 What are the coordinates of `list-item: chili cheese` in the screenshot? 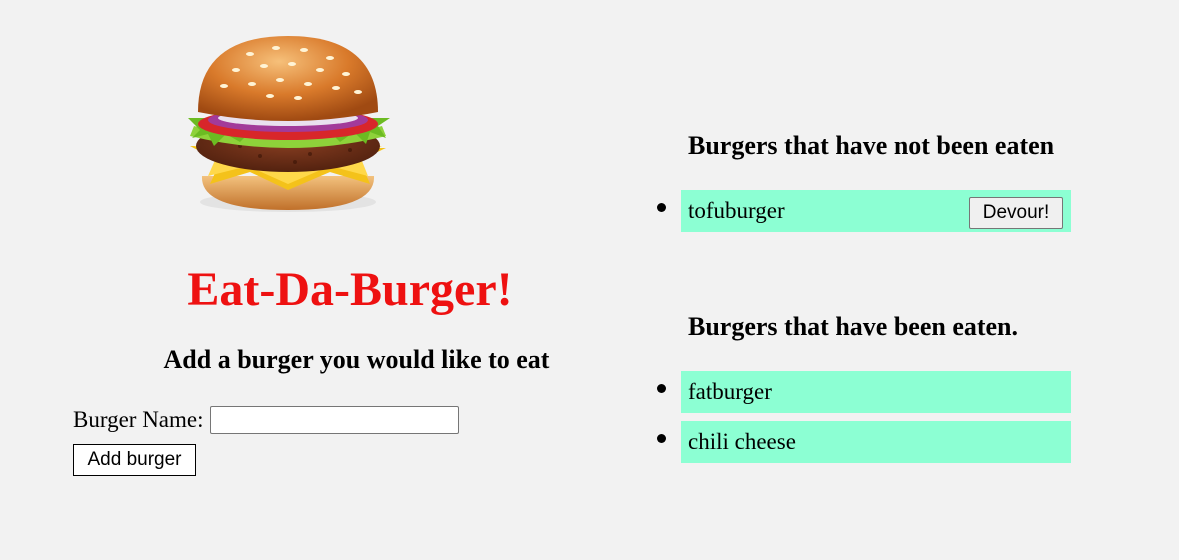 It's located at (864, 442).